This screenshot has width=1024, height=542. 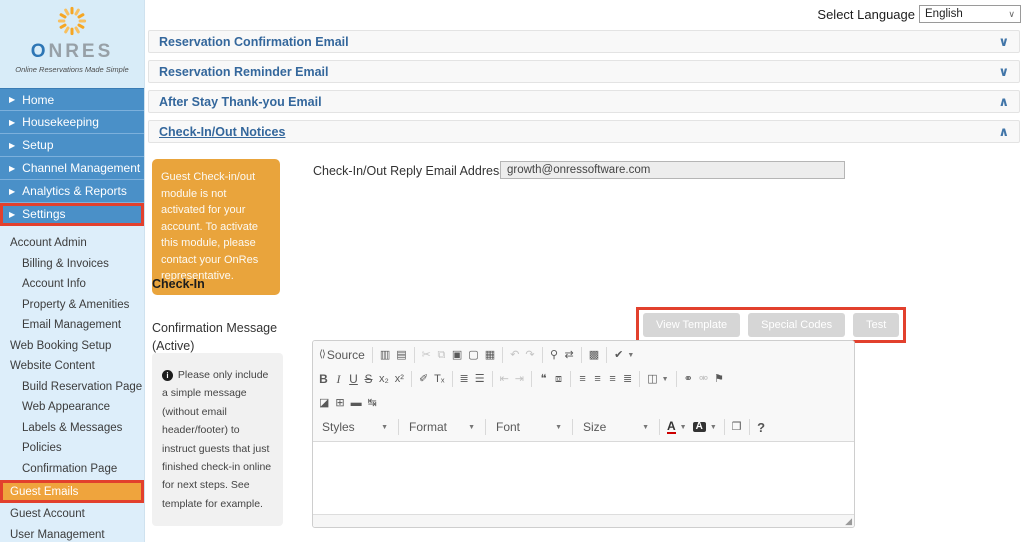 I want to click on numbered-list-button: ≣, so click(x=464, y=379).